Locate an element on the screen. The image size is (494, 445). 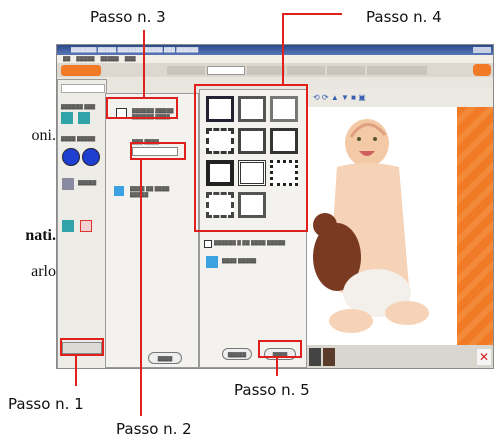
menu-bar: ▓▓ ▓▓▓▓▓ ▓▓▓▓▓ ▓▓▓ is located at coordinates (275, 59).